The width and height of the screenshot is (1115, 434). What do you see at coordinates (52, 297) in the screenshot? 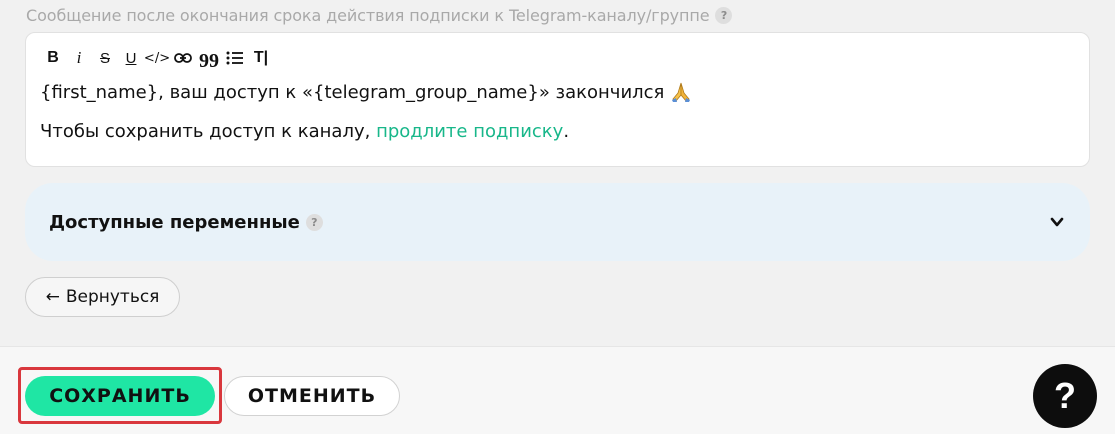
I see `arrow-left-icon: ←` at bounding box center [52, 297].